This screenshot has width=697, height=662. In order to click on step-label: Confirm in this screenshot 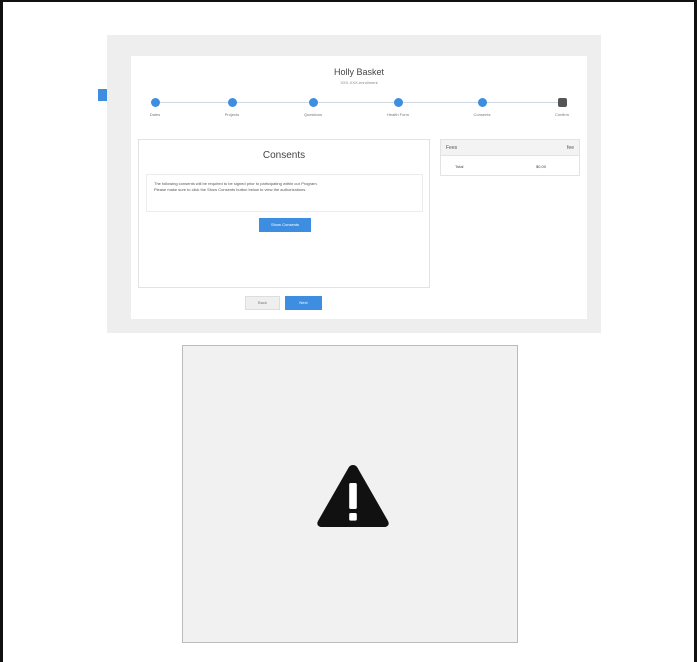, I will do `click(561, 114)`.